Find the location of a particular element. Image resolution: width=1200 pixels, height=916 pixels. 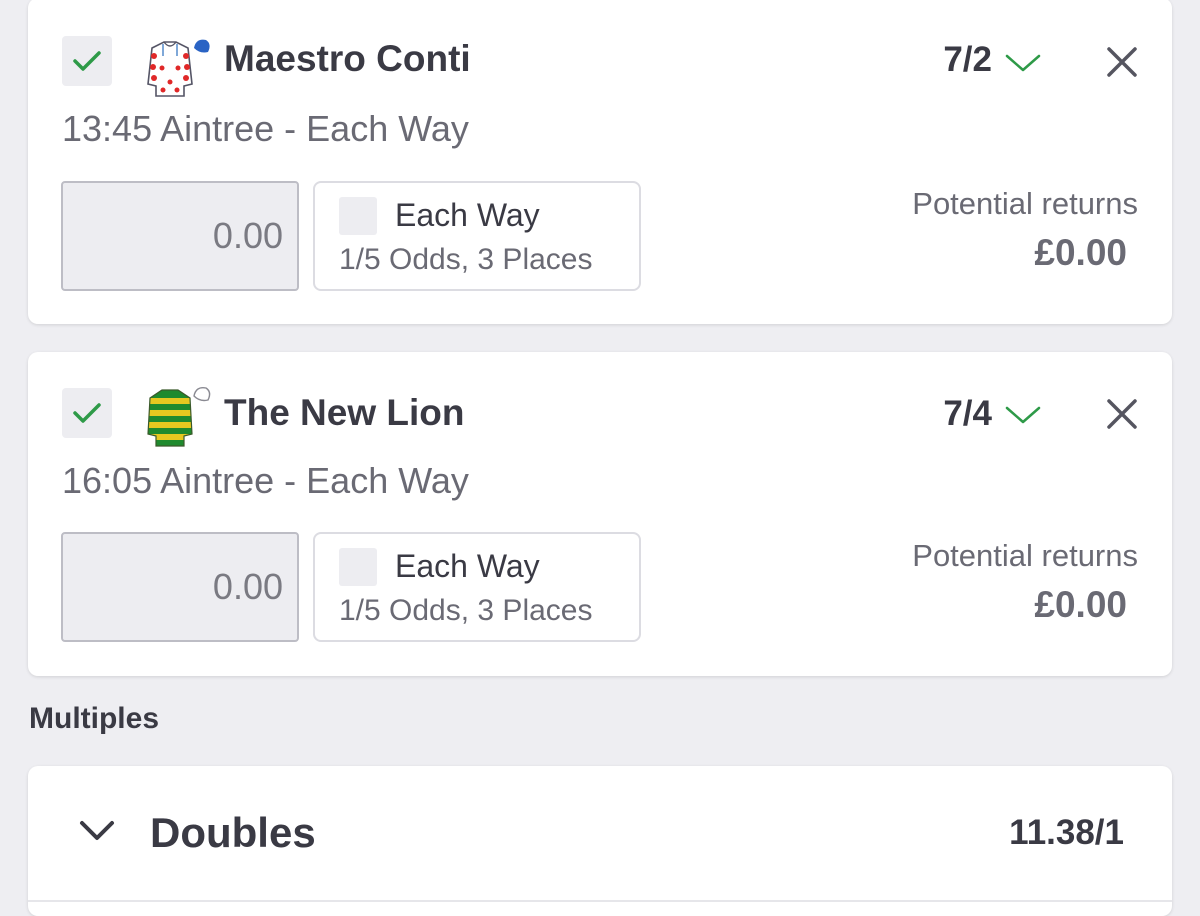

doubles-toggle: Doubles 11.38/1 is located at coordinates (600, 833).